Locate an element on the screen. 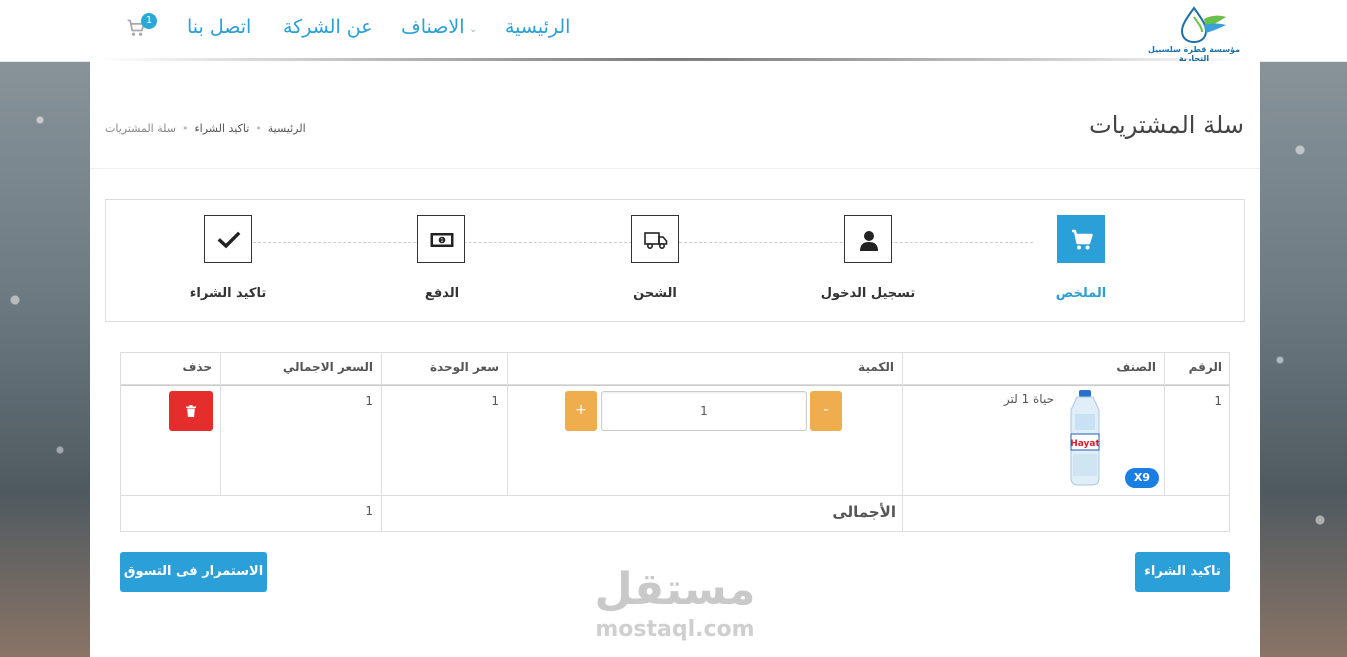 Image resolution: width=1347 pixels, height=657 pixels. breadcrumb-home: الرئيسية is located at coordinates (287, 128).